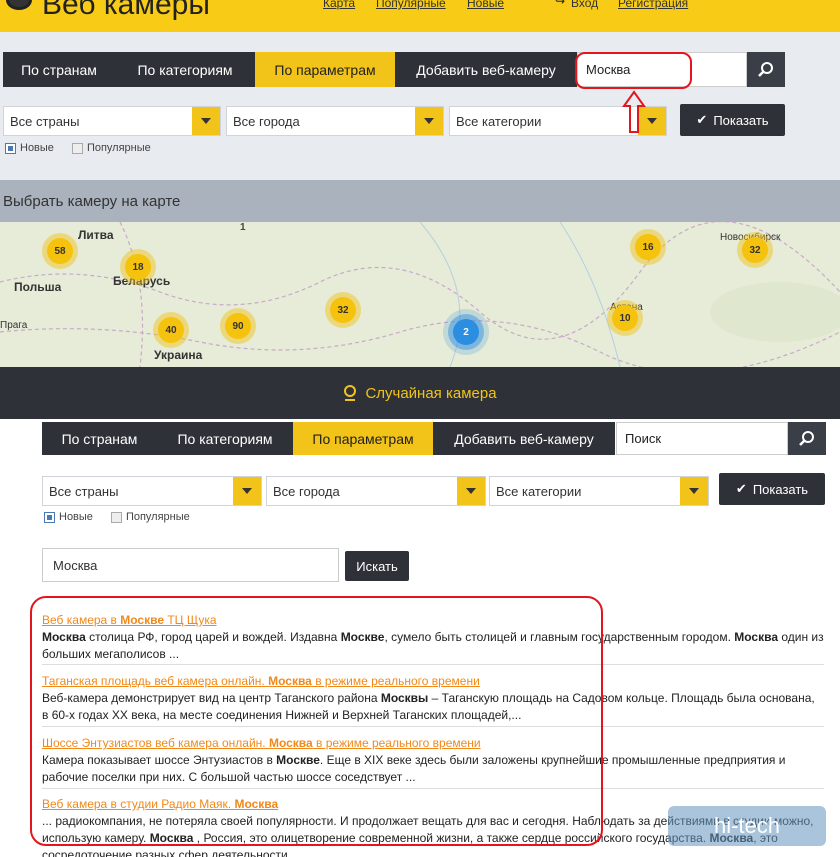  I want to click on register-link: Регистрация, so click(653, 5).